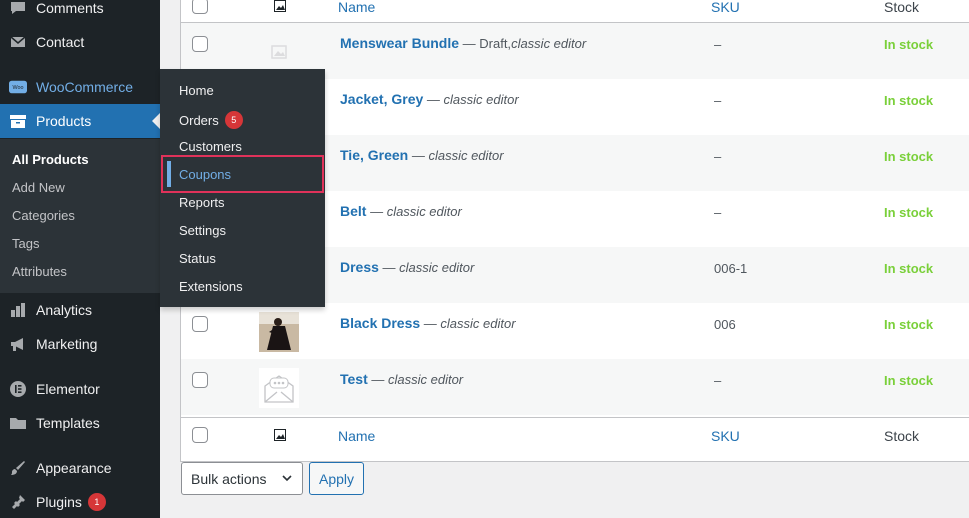  I want to click on flyout-status: Status, so click(197, 258).